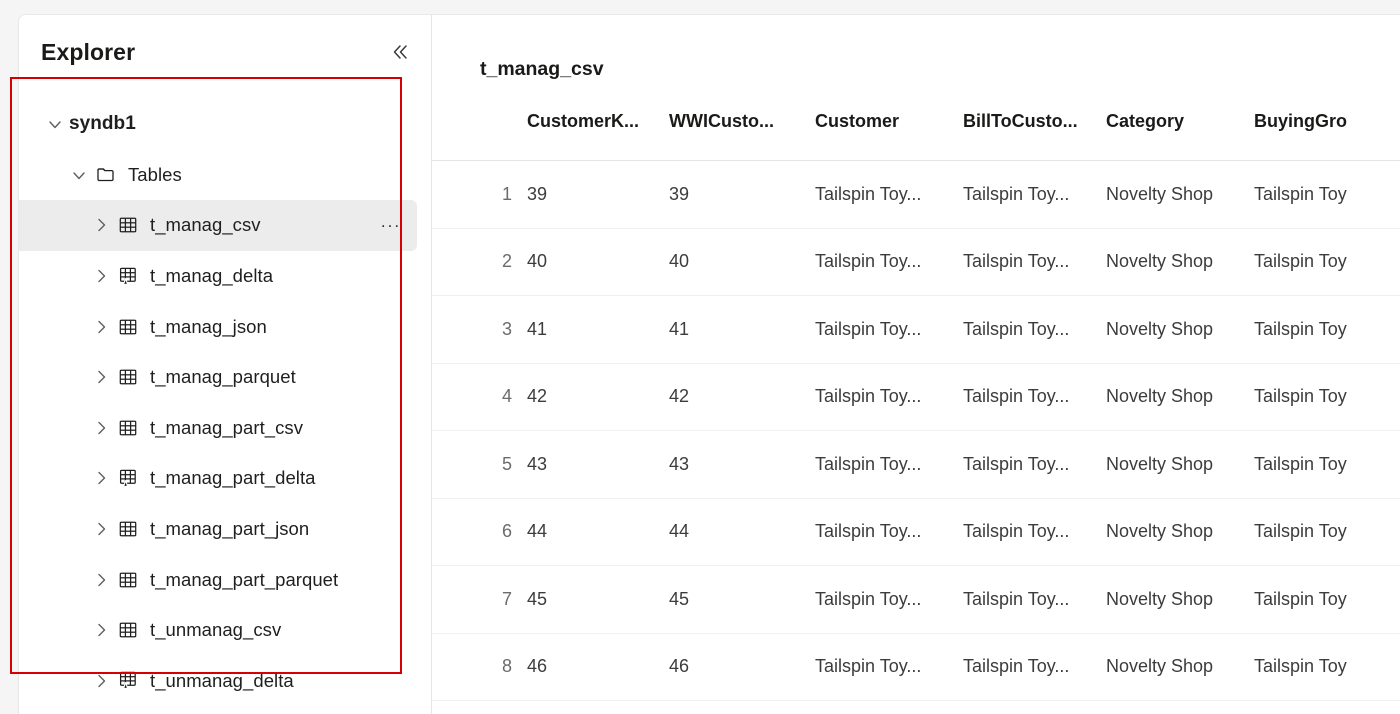 The height and width of the screenshot is (714, 1400). Describe the element at coordinates (1327, 121) in the screenshot. I see `column-header: BuyingGro` at that location.